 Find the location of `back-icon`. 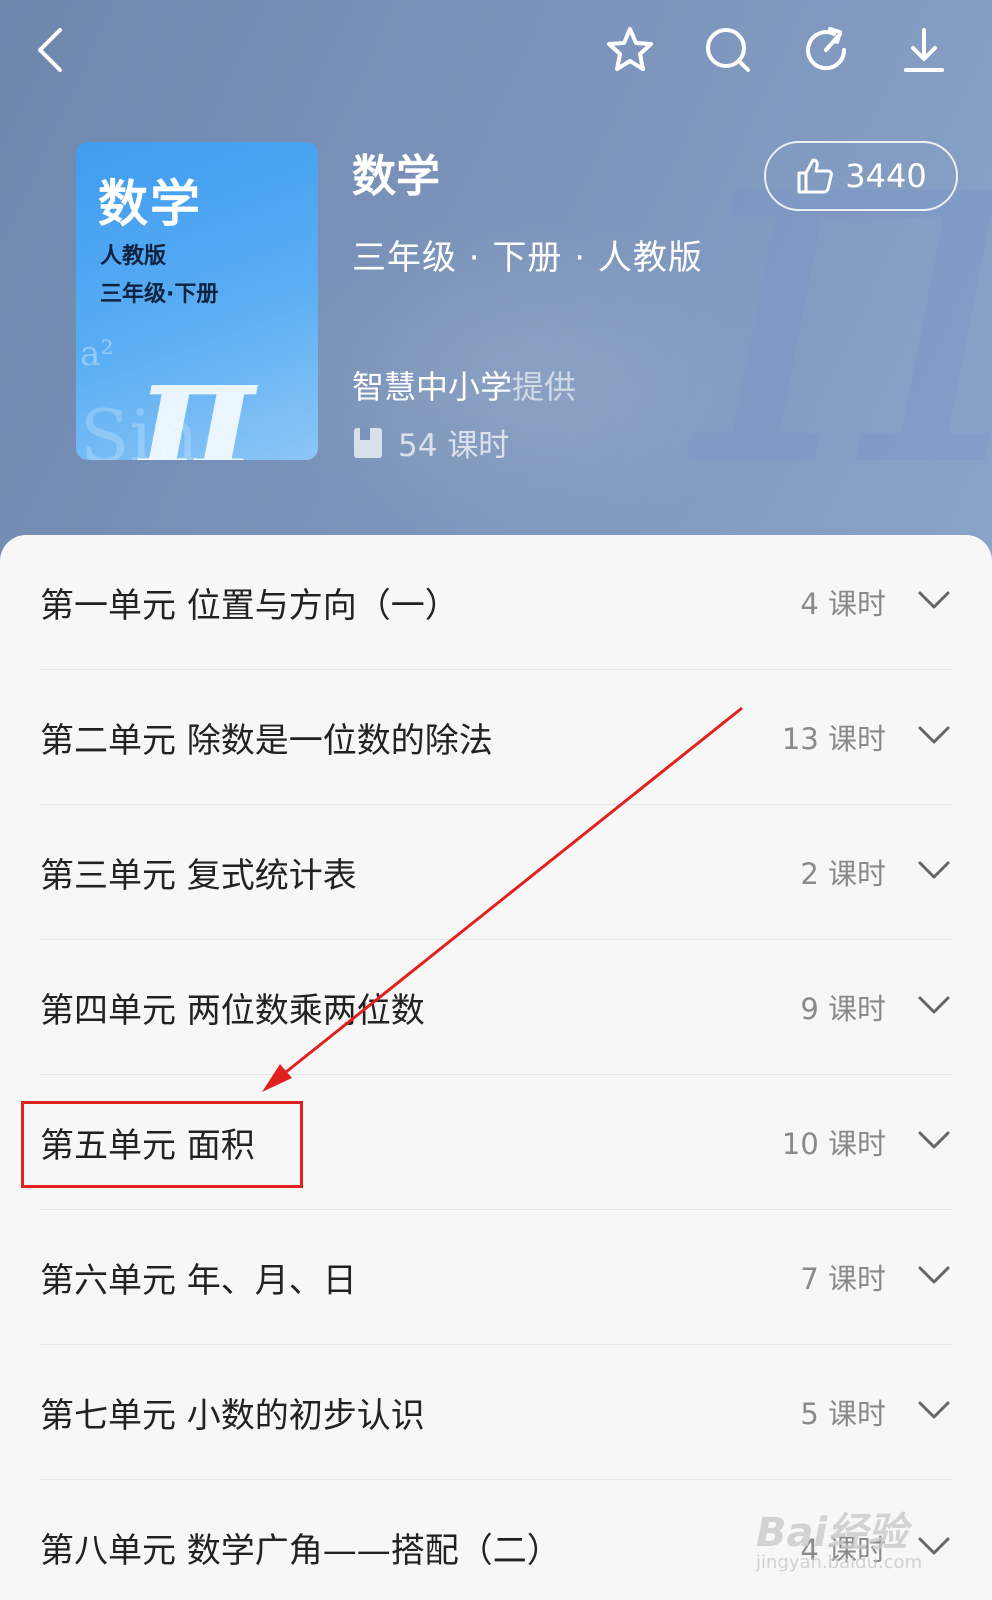

back-icon is located at coordinates (50, 50).